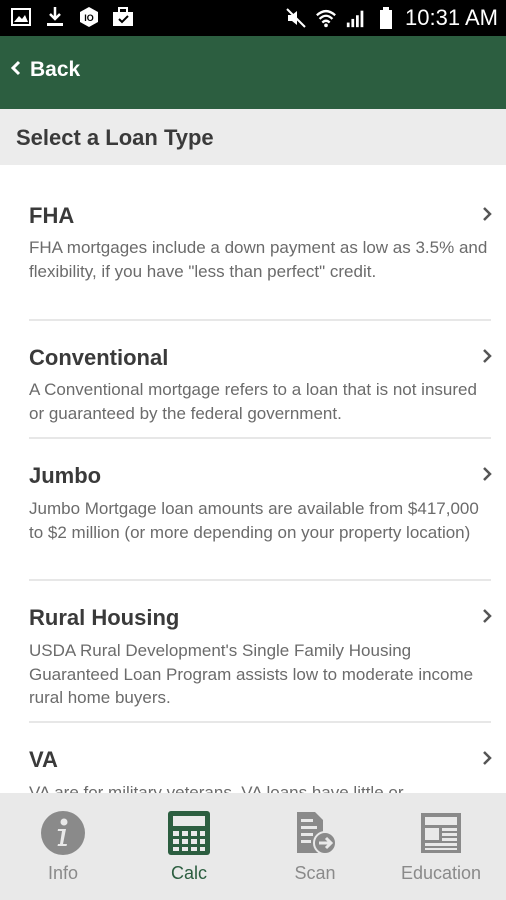 Image resolution: width=506 pixels, height=900 pixels. I want to click on status-bar: IO 10:31 AM, so click(253, 18).